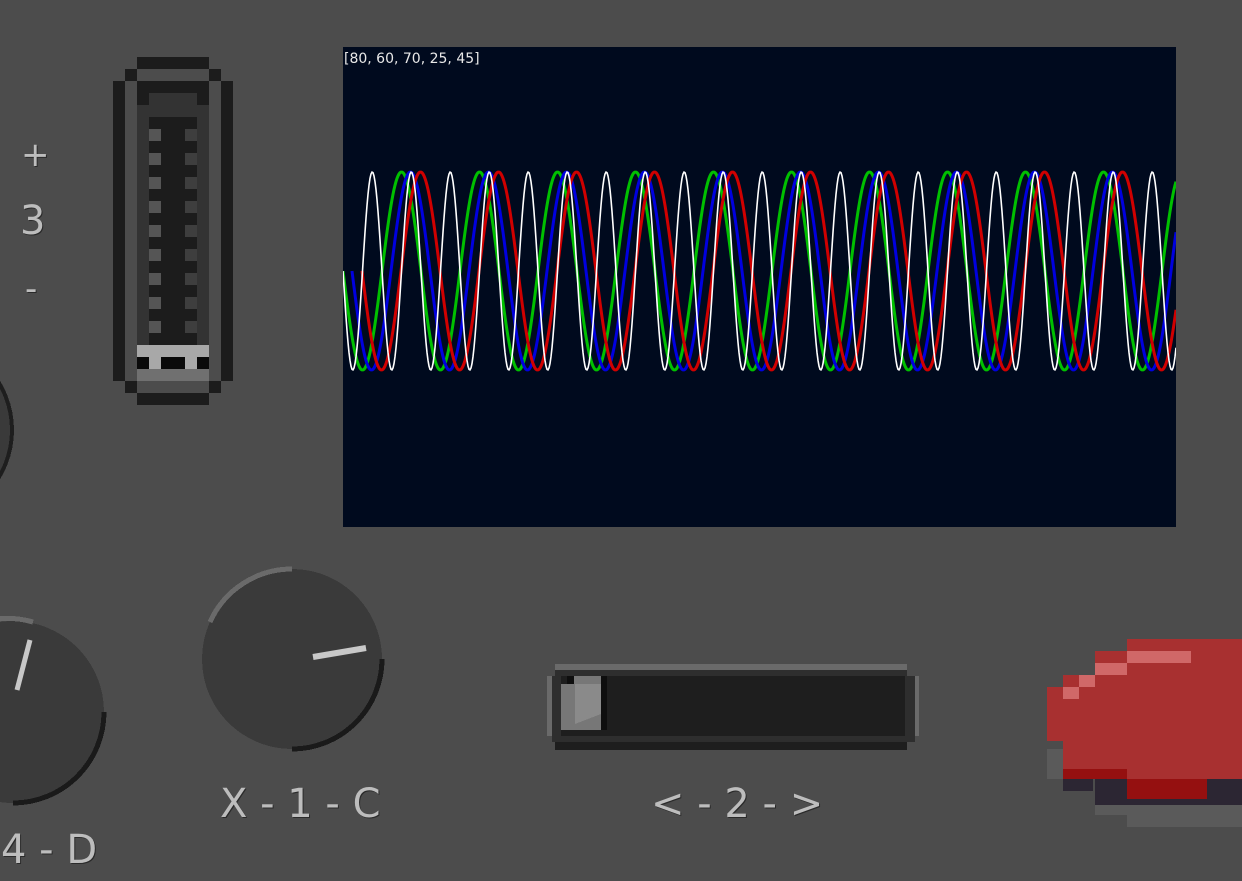  I want to click on knob-4-d, so click(57, 712).